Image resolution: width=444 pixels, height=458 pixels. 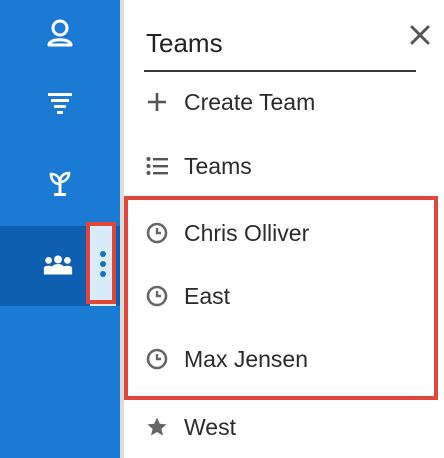 I want to click on funnel-icon, so click(x=60, y=103).